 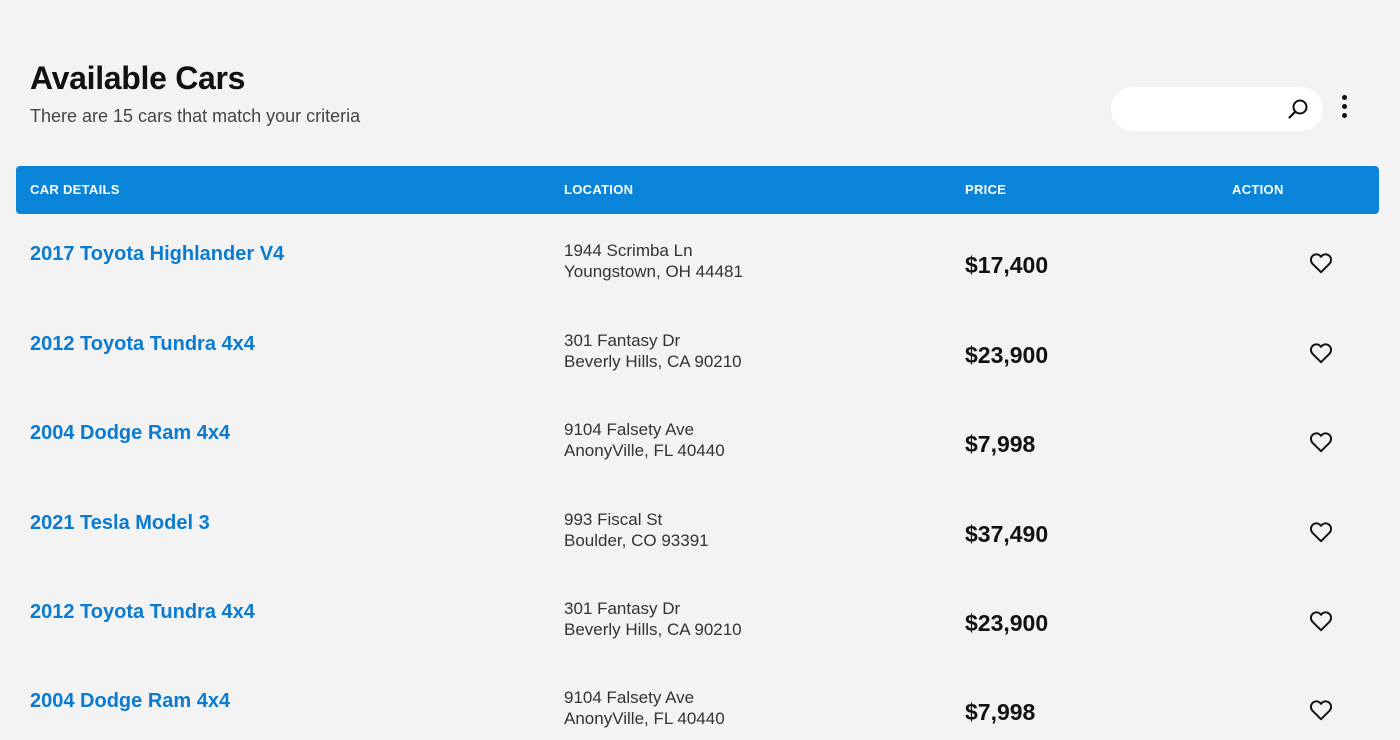 I want to click on car-location: 1944 Scrimba Ln Youngstown, OH 44481, so click(x=653, y=261).